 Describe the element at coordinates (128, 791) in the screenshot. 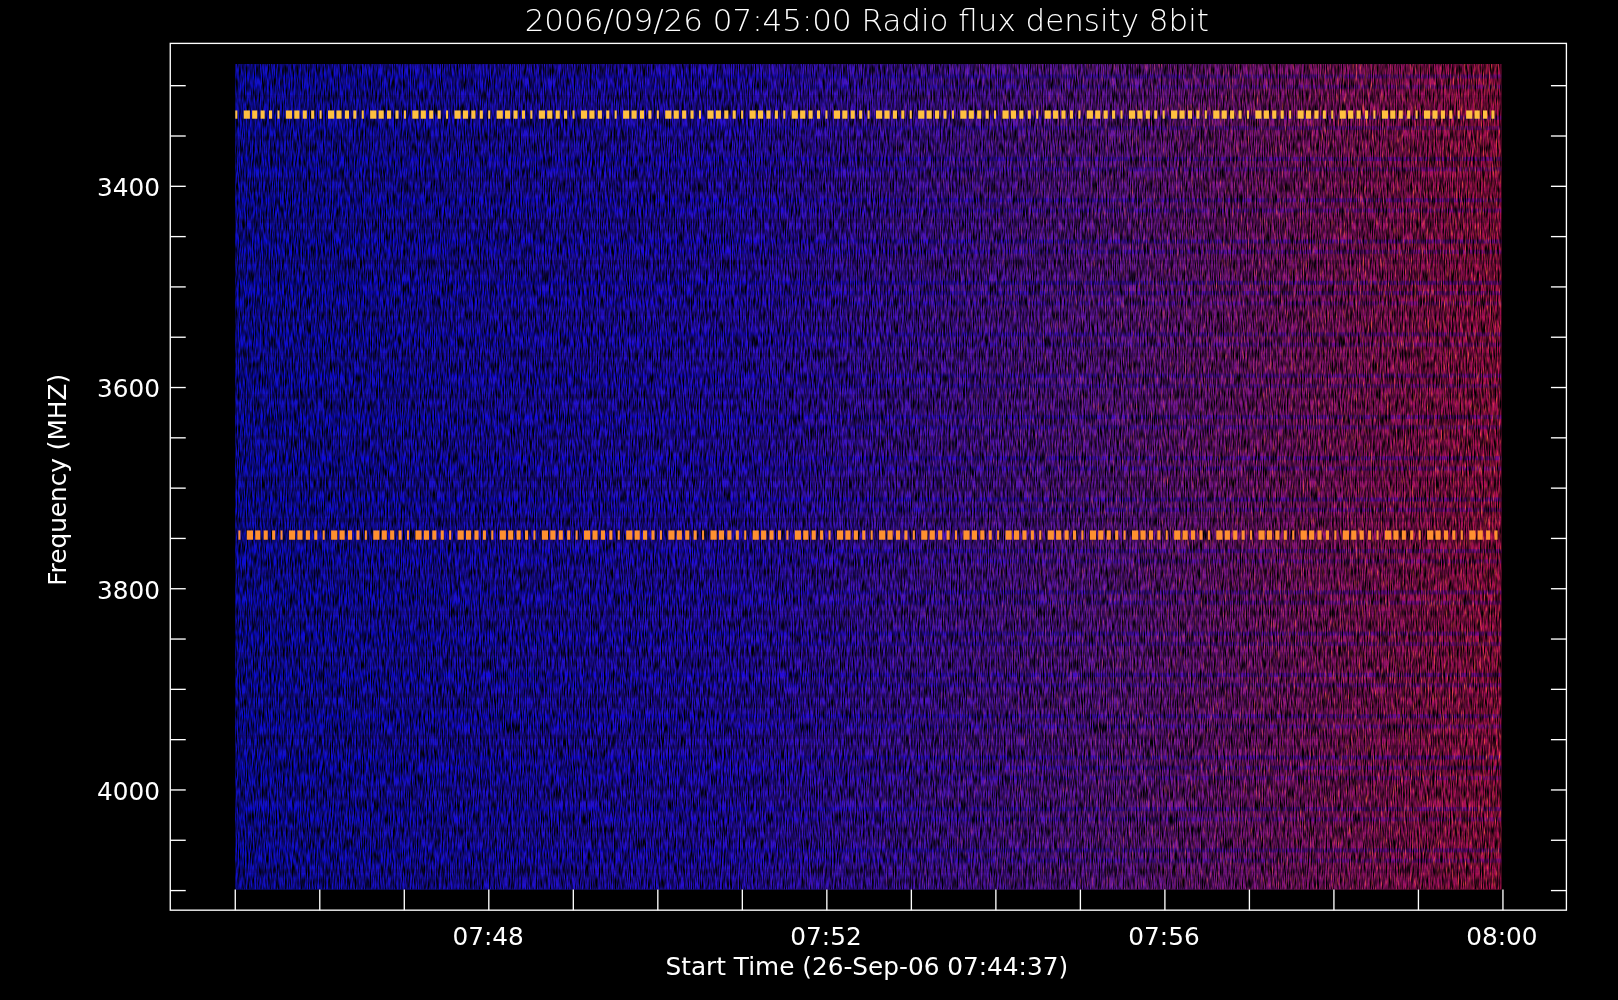

I see `tick-label: 4000` at that location.